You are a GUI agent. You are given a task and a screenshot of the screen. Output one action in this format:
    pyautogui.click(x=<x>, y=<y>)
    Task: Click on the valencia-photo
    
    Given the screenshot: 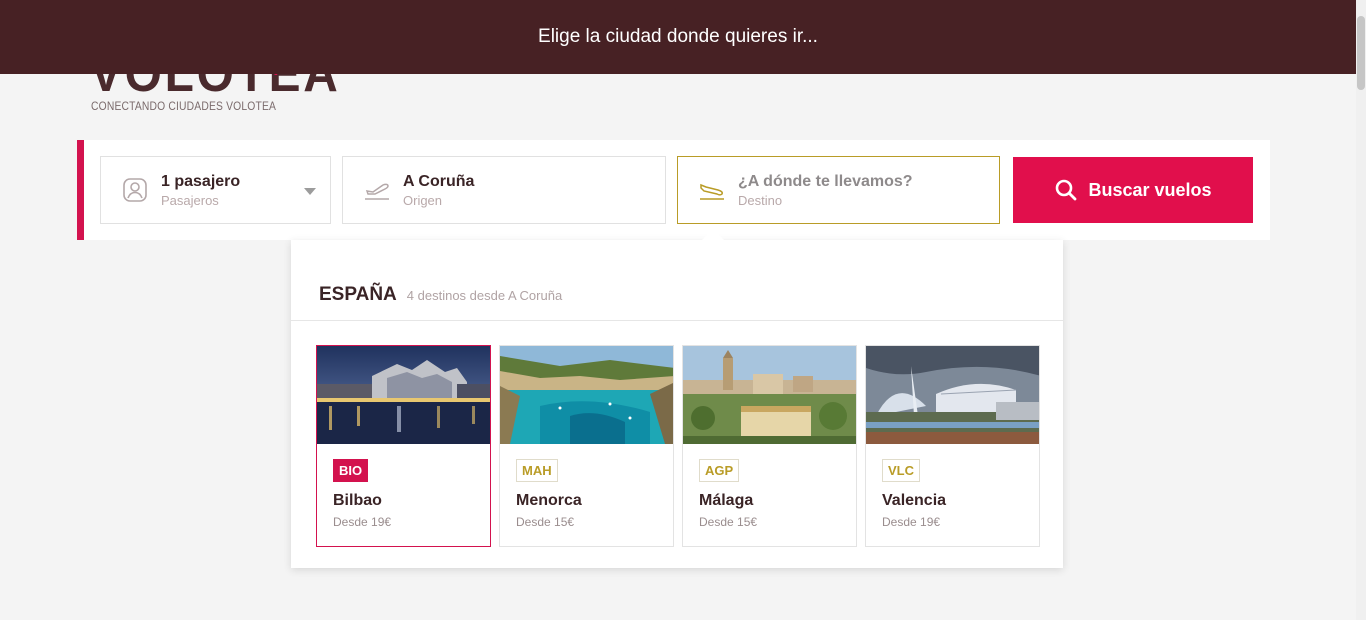 What is the action you would take?
    pyautogui.click(x=952, y=395)
    